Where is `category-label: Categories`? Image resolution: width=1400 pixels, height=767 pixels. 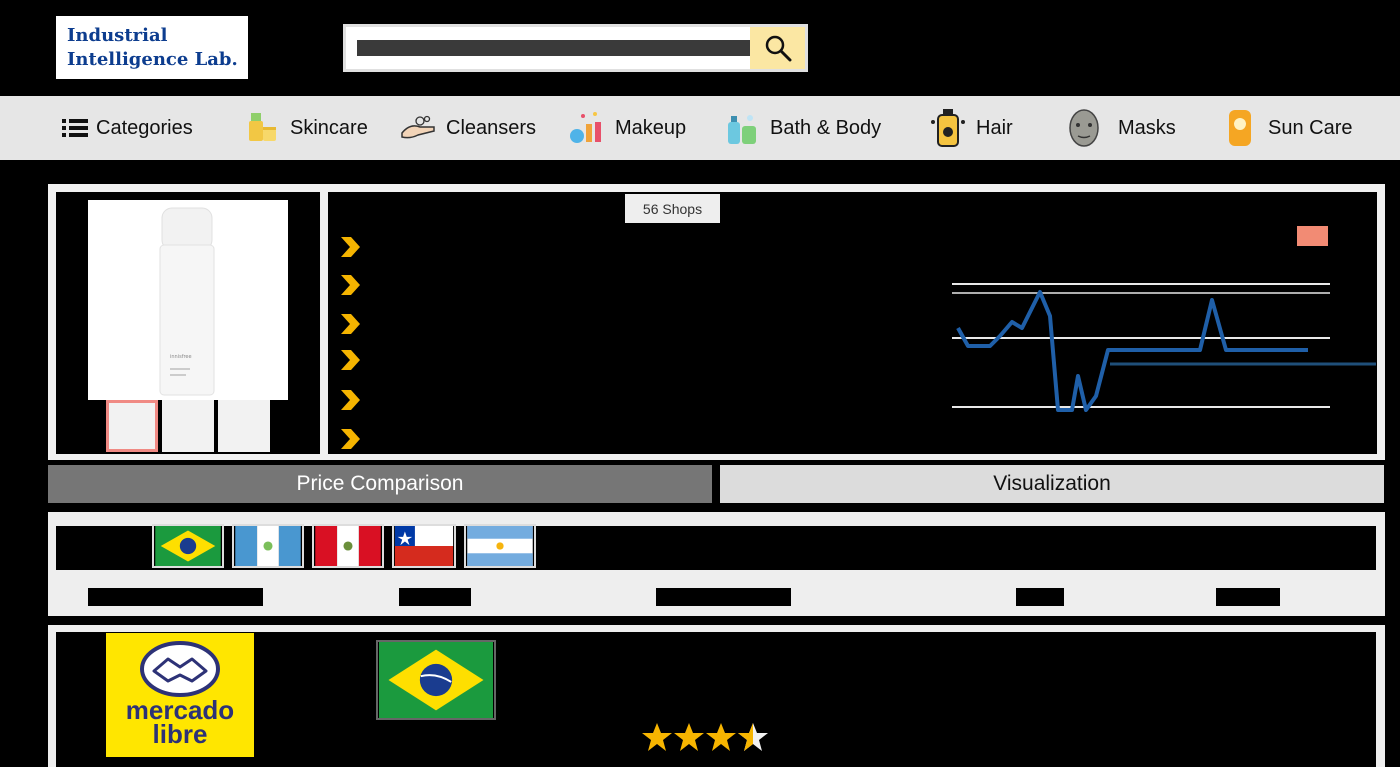
category-label: Categories is located at coordinates (144, 127).